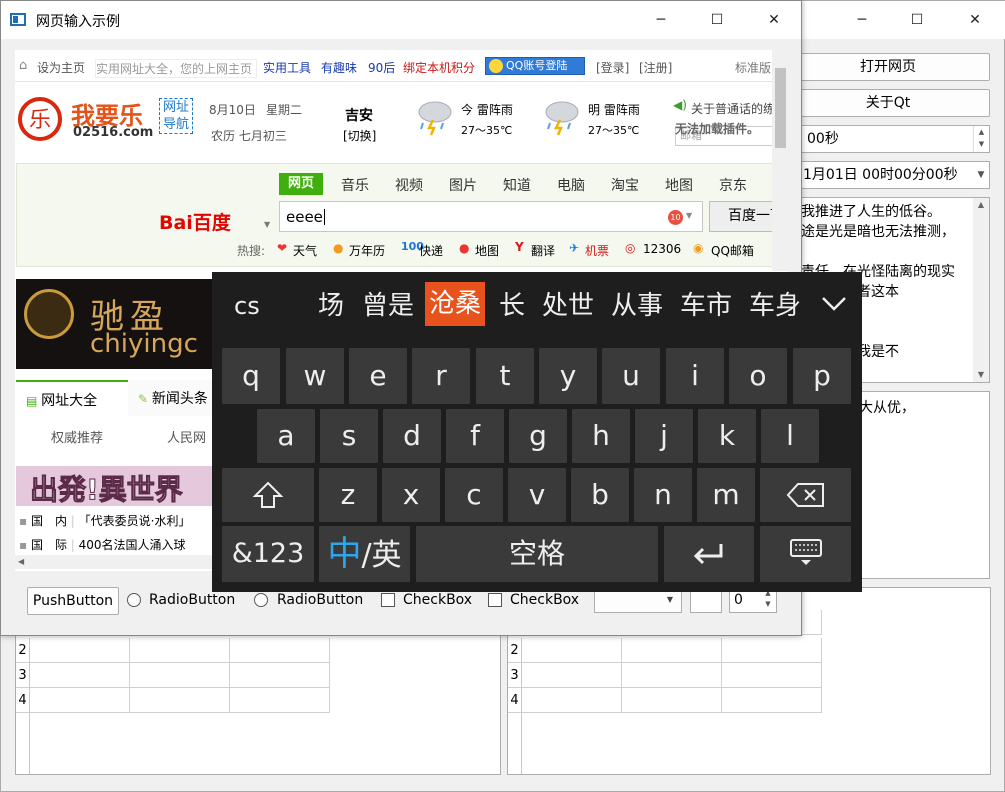 The image size is (1005, 792). I want to click on hide-keyboard-key, so click(805, 554).